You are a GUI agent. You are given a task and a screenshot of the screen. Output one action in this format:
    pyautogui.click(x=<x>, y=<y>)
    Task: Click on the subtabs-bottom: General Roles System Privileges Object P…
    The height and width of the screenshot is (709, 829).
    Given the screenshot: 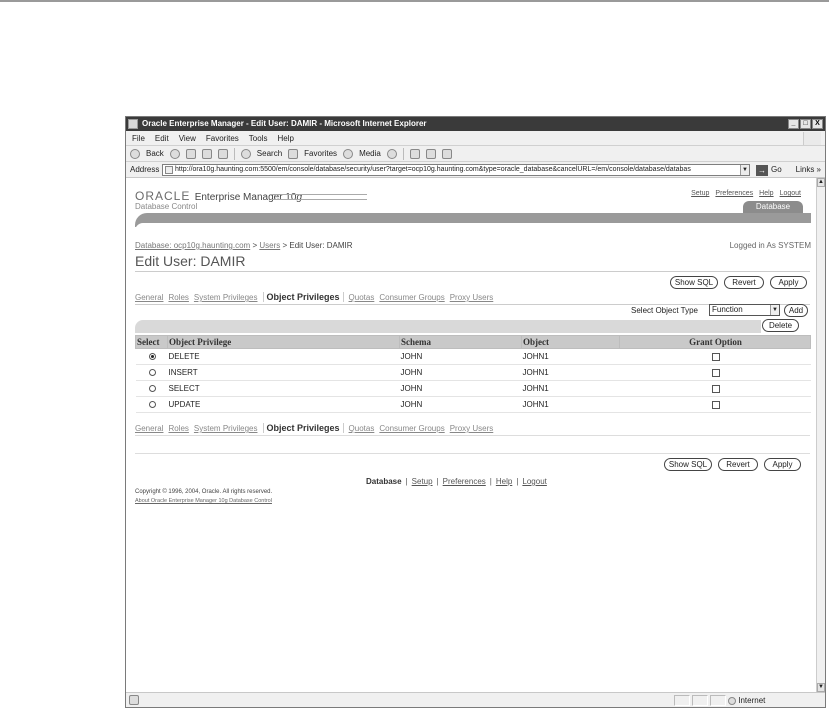 What is the action you would take?
    pyautogui.click(x=314, y=428)
    